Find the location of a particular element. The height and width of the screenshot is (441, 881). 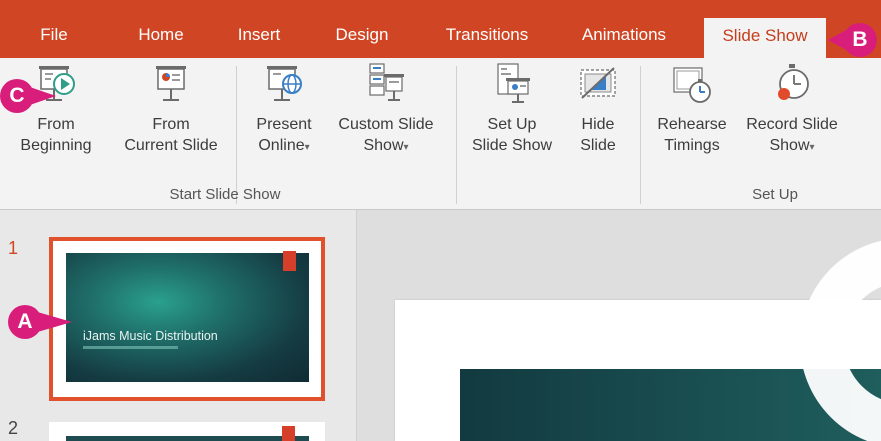

tab-file: File is located at coordinates (54, 37).